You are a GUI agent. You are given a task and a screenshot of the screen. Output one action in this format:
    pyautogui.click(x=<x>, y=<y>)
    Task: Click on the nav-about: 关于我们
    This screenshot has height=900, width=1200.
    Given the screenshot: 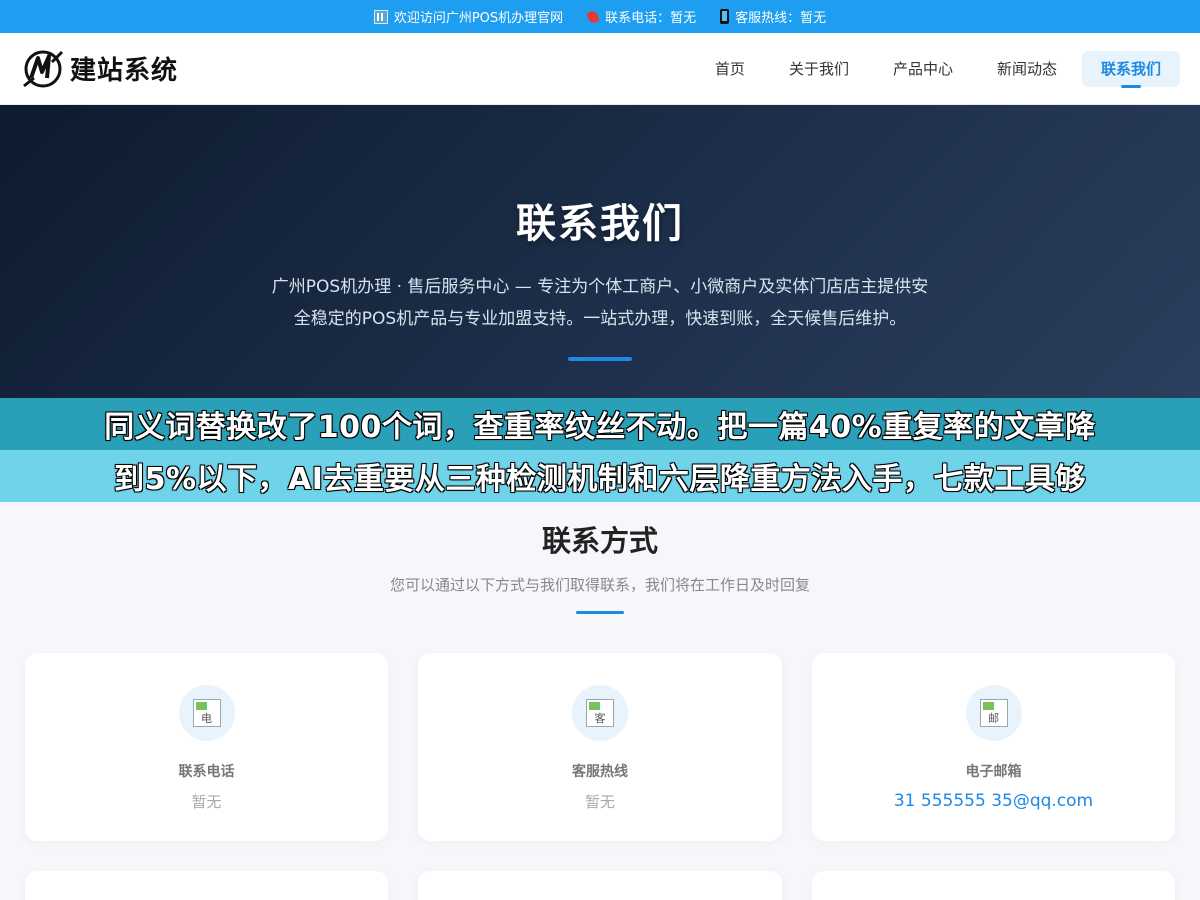 What is the action you would take?
    pyautogui.click(x=819, y=69)
    